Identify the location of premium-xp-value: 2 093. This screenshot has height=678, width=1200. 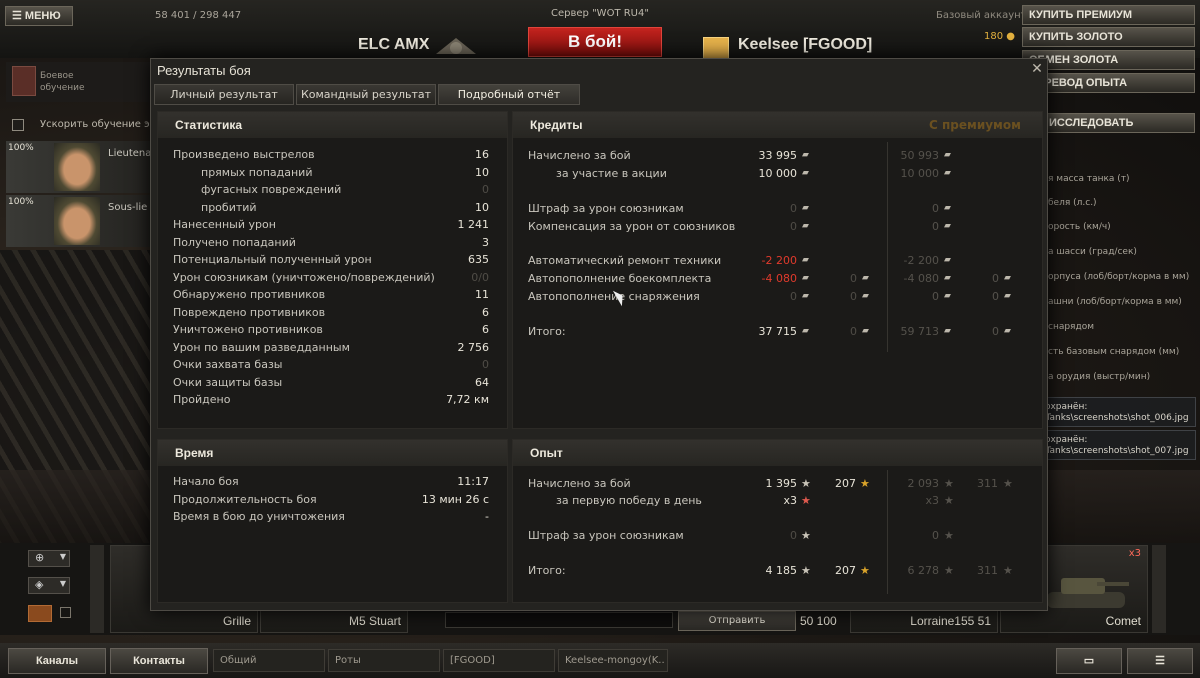
(923, 483).